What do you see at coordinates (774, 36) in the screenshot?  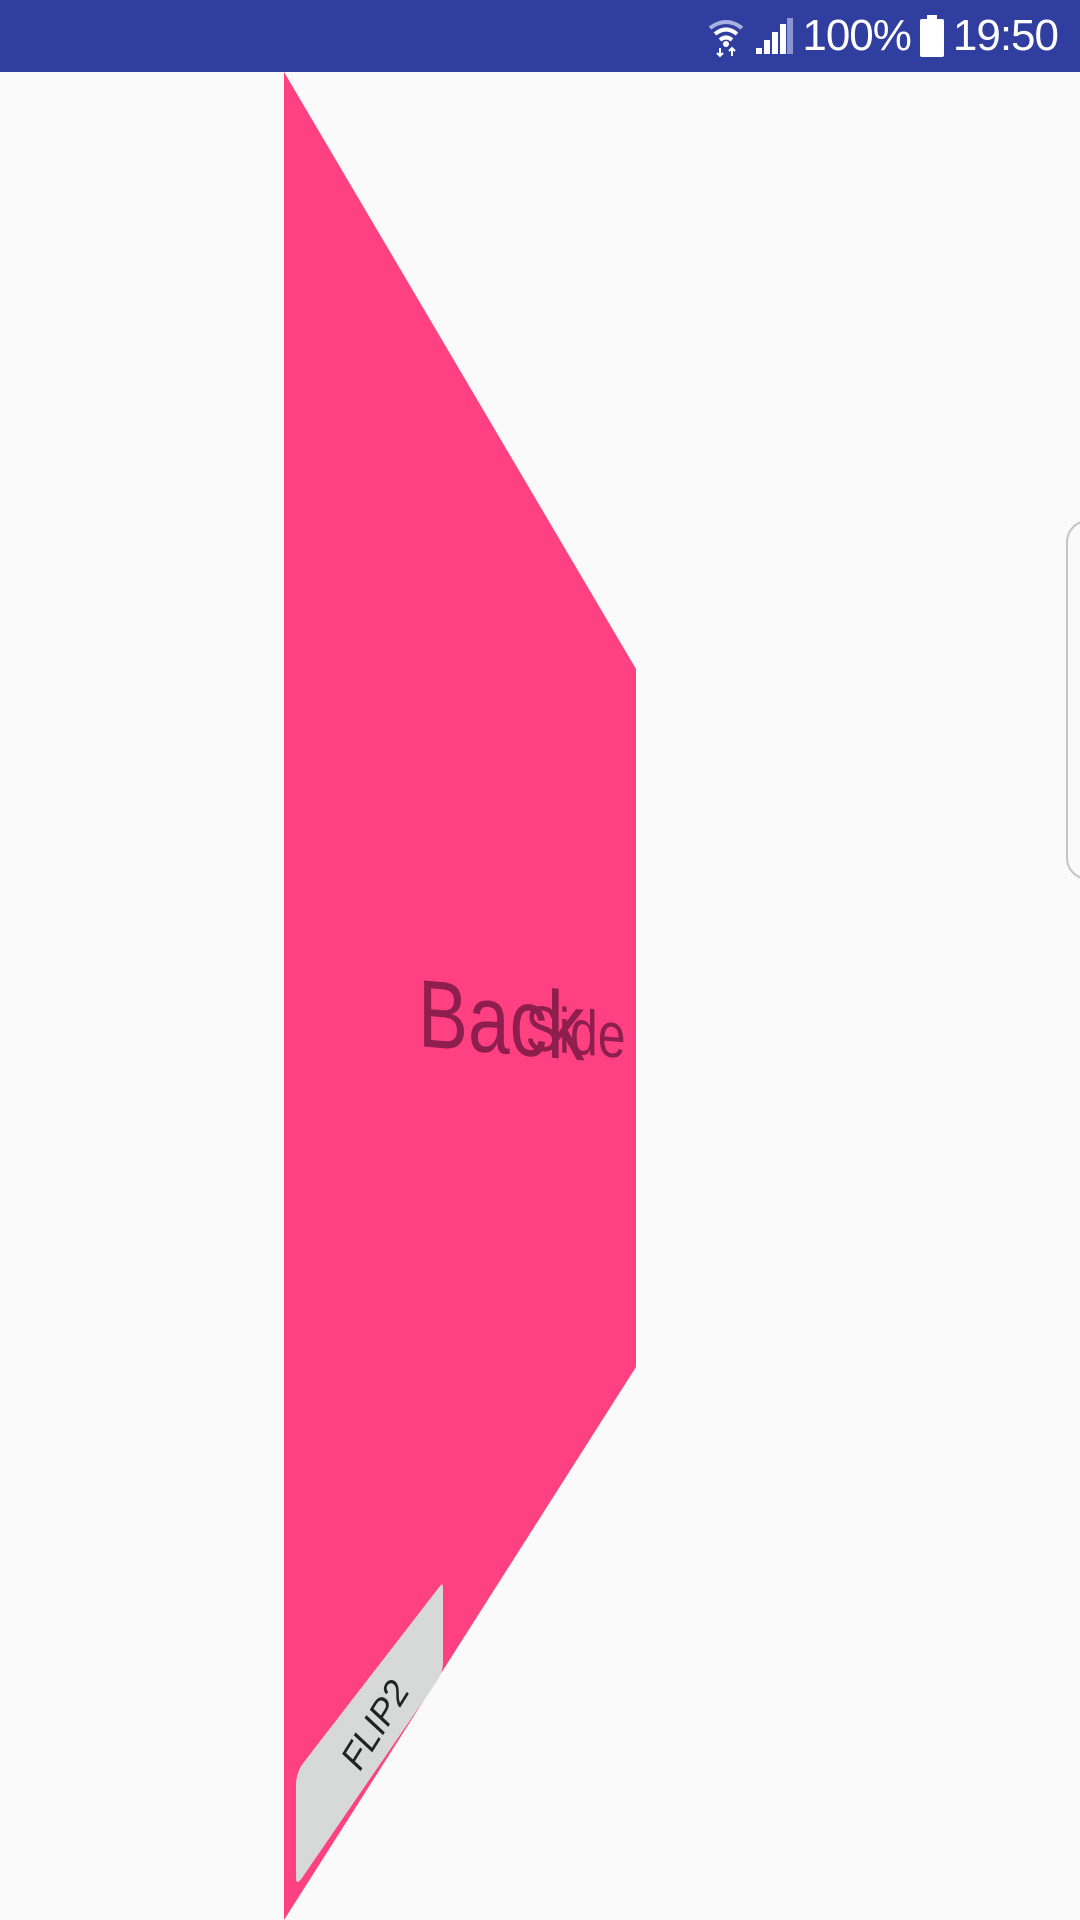 I see `signal-icon` at bounding box center [774, 36].